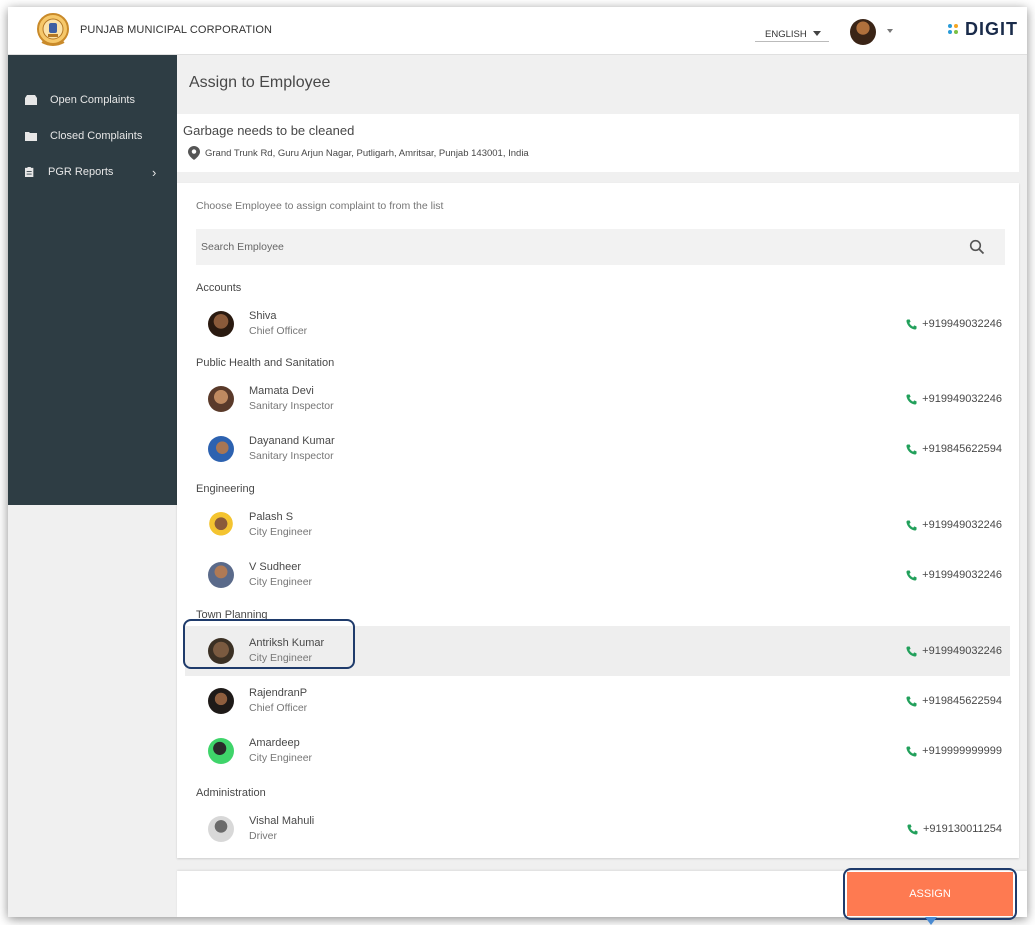 The width and height of the screenshot is (1035, 925). I want to click on page-title: Assign to Employee, so click(260, 82).